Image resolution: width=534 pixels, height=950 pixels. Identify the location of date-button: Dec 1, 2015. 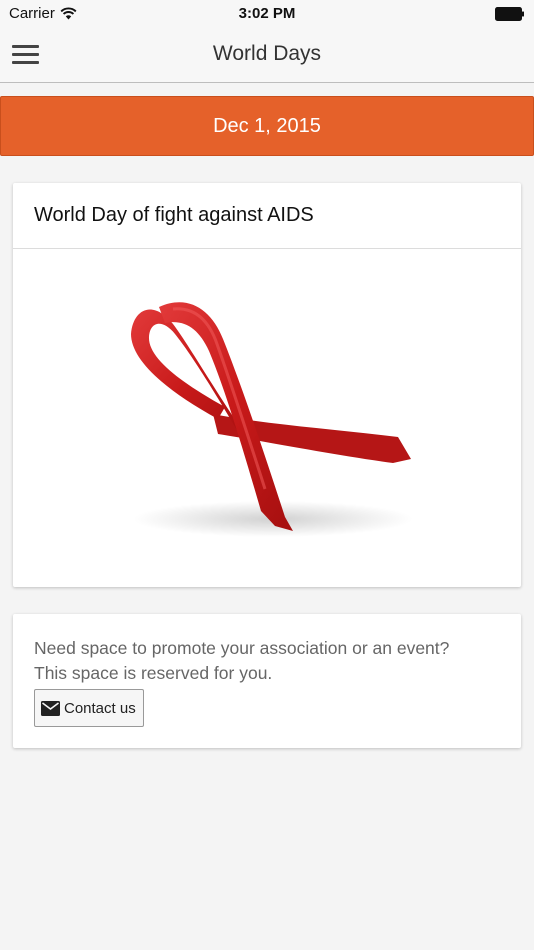
(267, 126).